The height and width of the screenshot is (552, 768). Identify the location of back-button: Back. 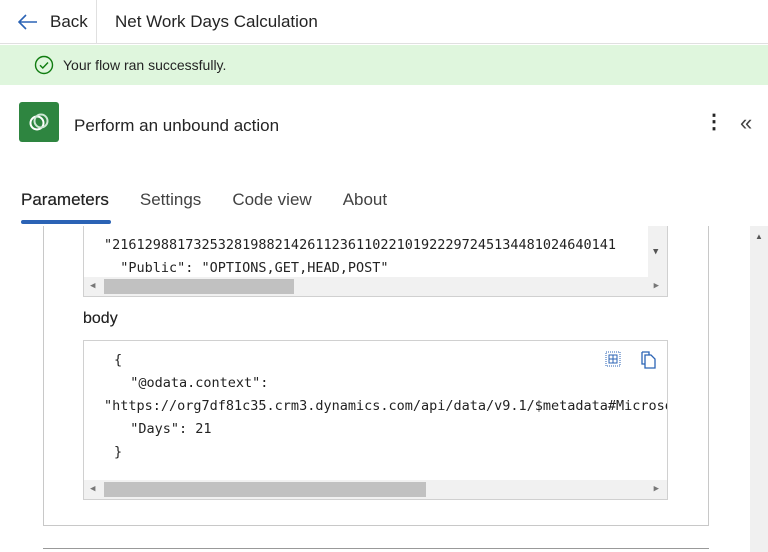
(48, 22).